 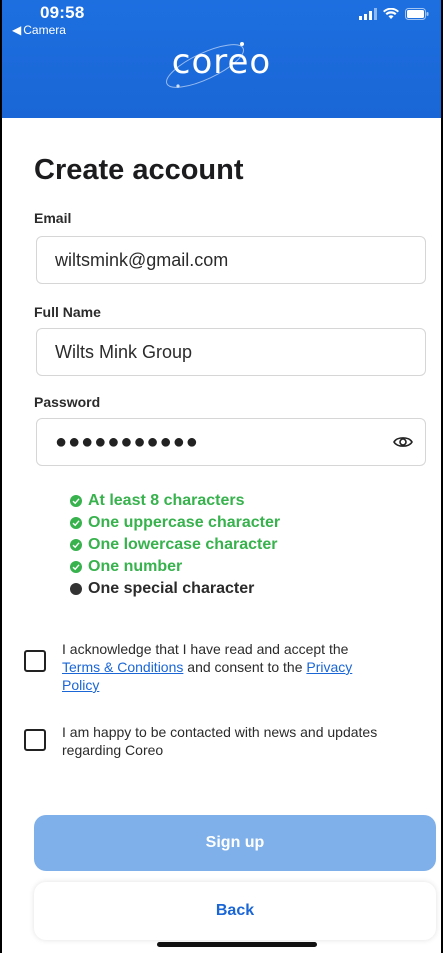 I want to click on terms-link: Terms & Conditions, so click(x=122, y=667).